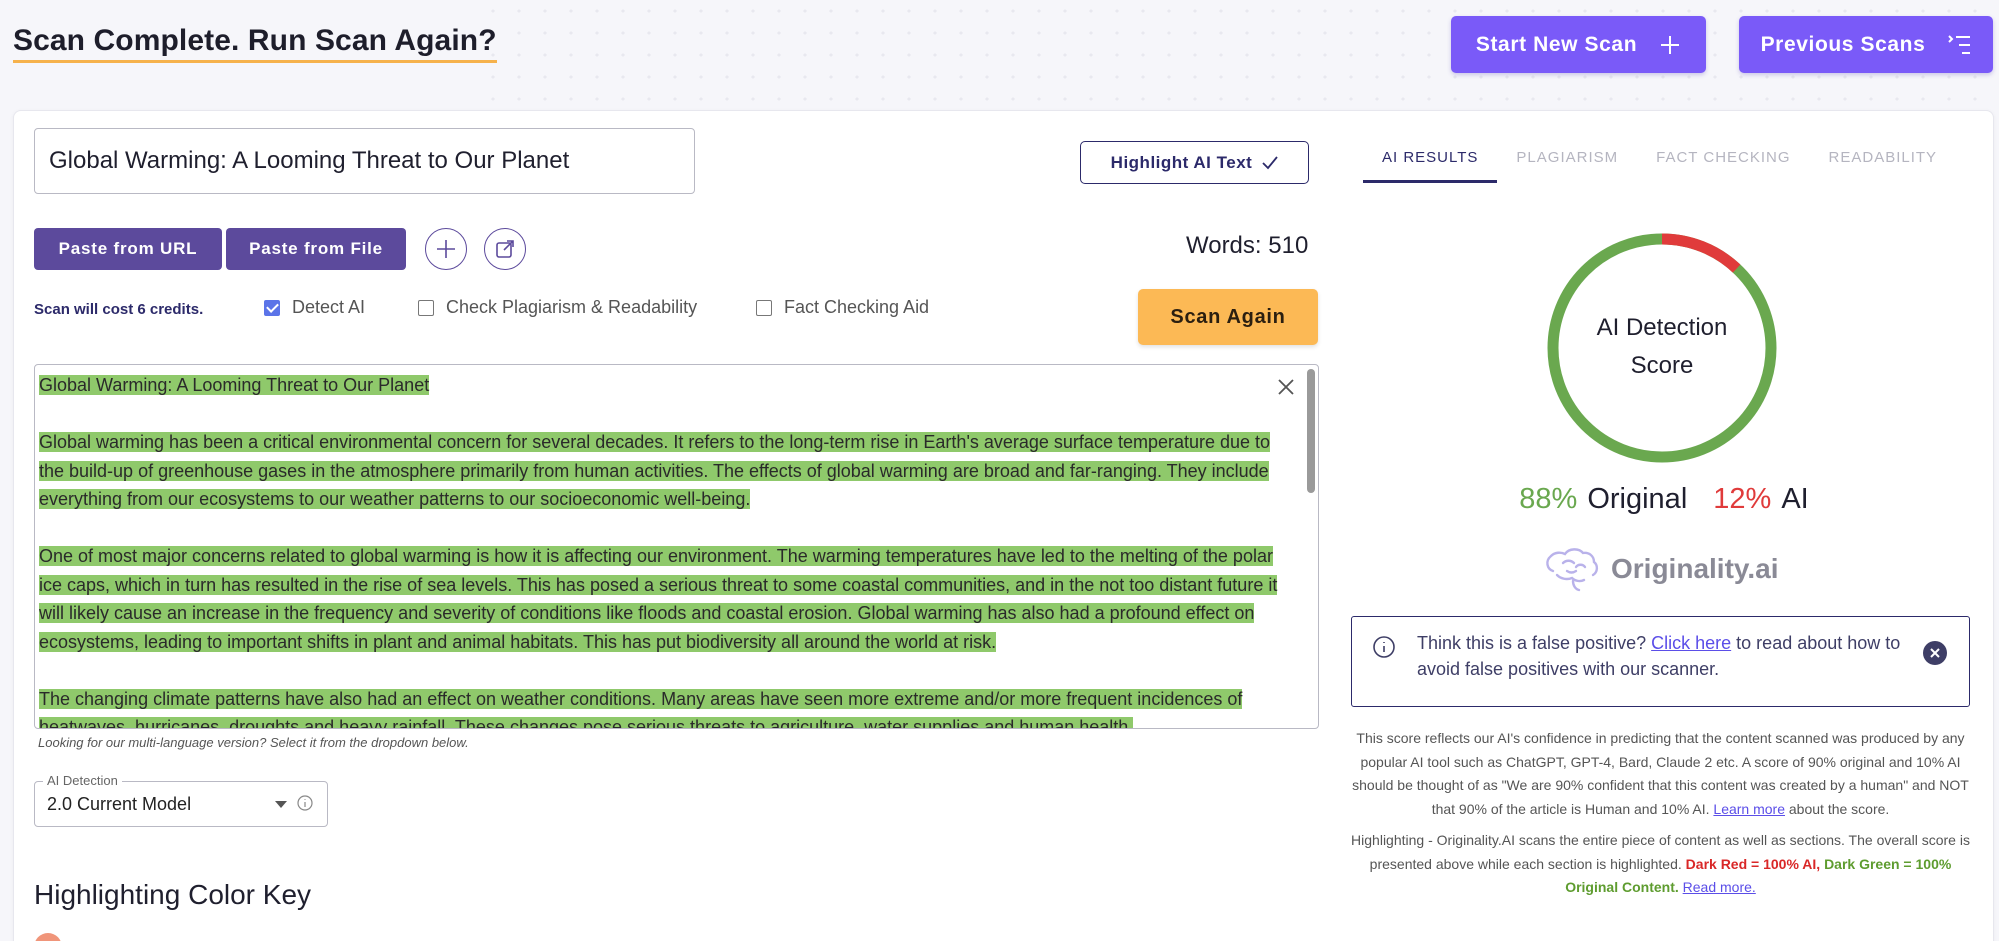 The image size is (1999, 941). What do you see at coordinates (1662, 347) in the screenshot?
I see `donut-label: AI Detection Score` at bounding box center [1662, 347].